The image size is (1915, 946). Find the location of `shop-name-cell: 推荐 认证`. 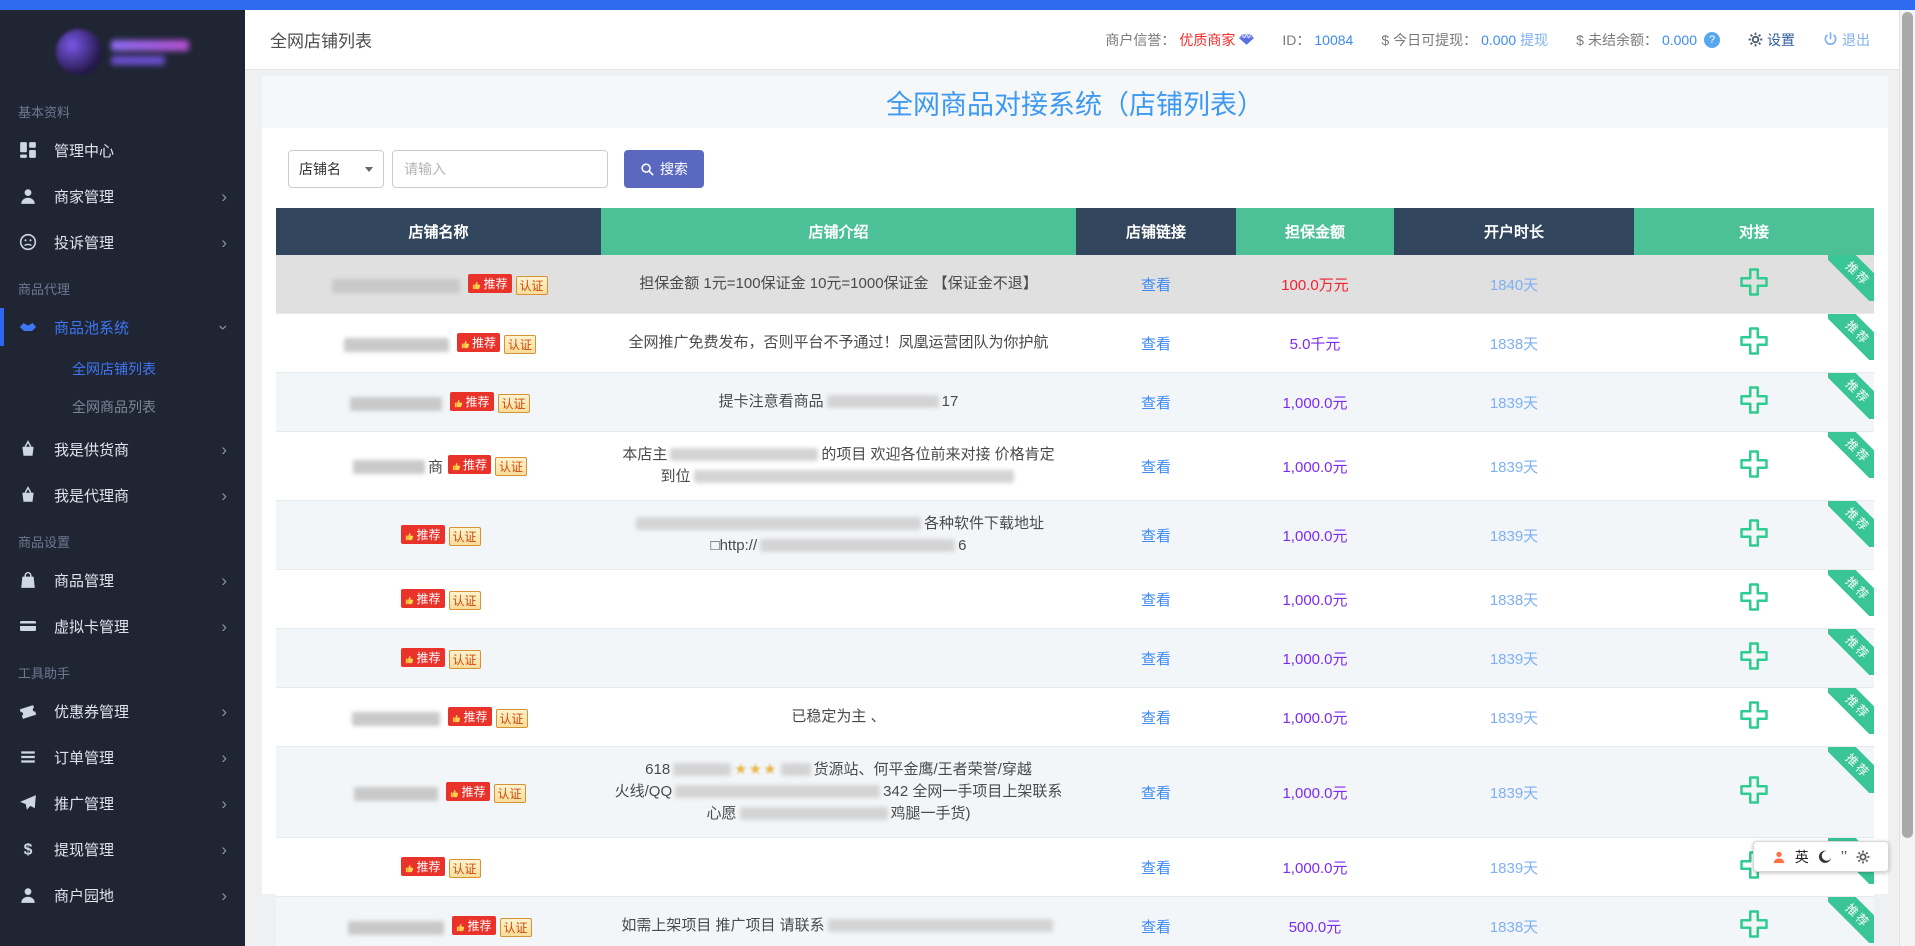

shop-name-cell: 推荐 认证 is located at coordinates (438, 535).